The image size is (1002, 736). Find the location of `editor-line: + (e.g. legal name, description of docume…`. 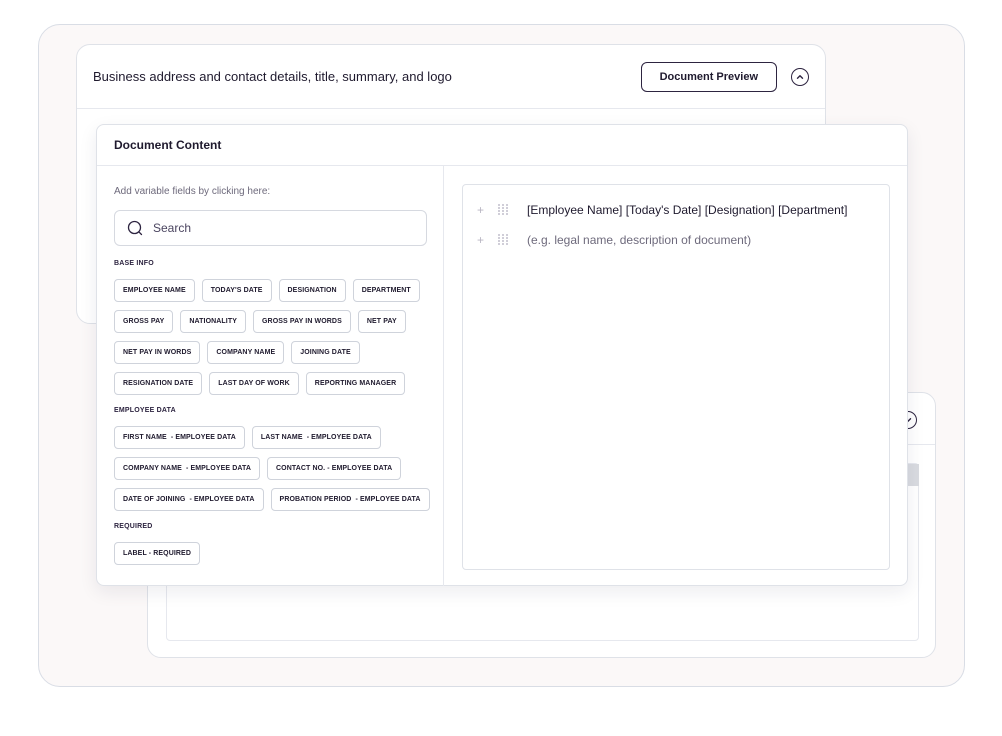

editor-line: + (e.g. legal name, description of docume… is located at coordinates (676, 240).